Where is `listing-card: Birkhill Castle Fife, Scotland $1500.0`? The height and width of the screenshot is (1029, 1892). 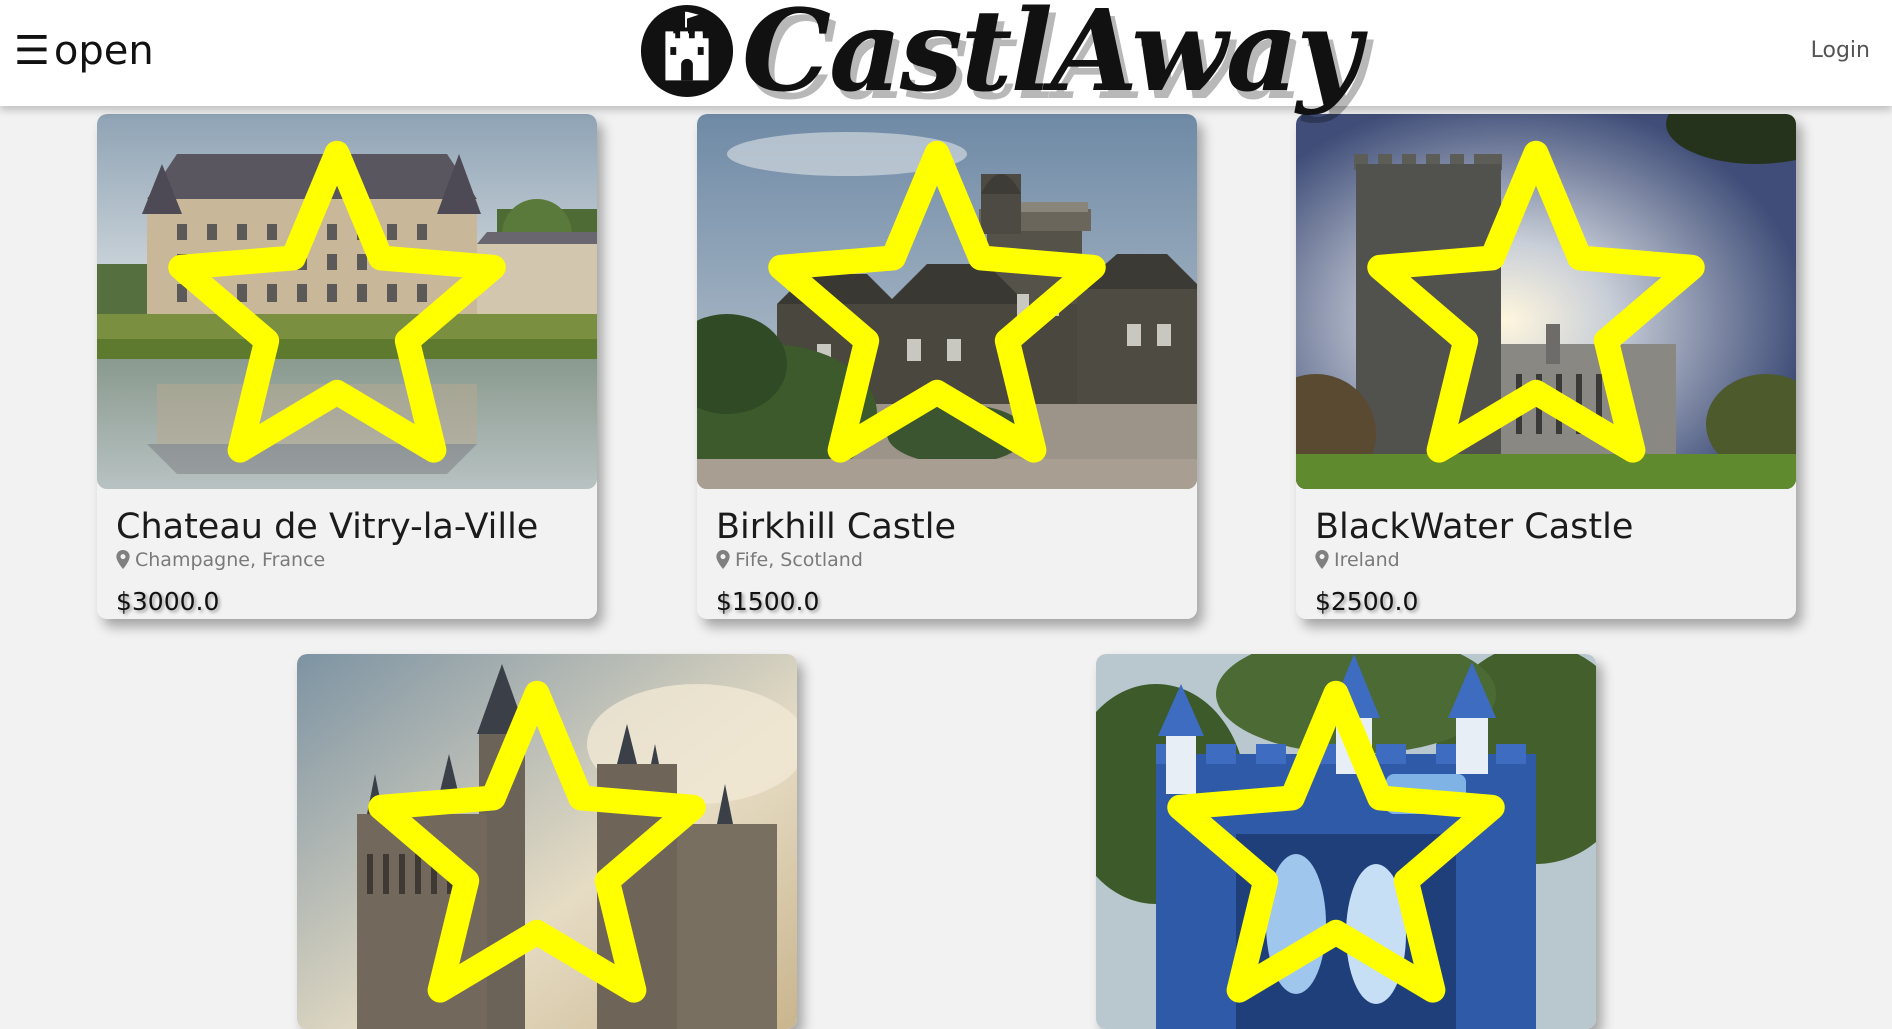 listing-card: Birkhill Castle Fife, Scotland $1500.0 is located at coordinates (947, 366).